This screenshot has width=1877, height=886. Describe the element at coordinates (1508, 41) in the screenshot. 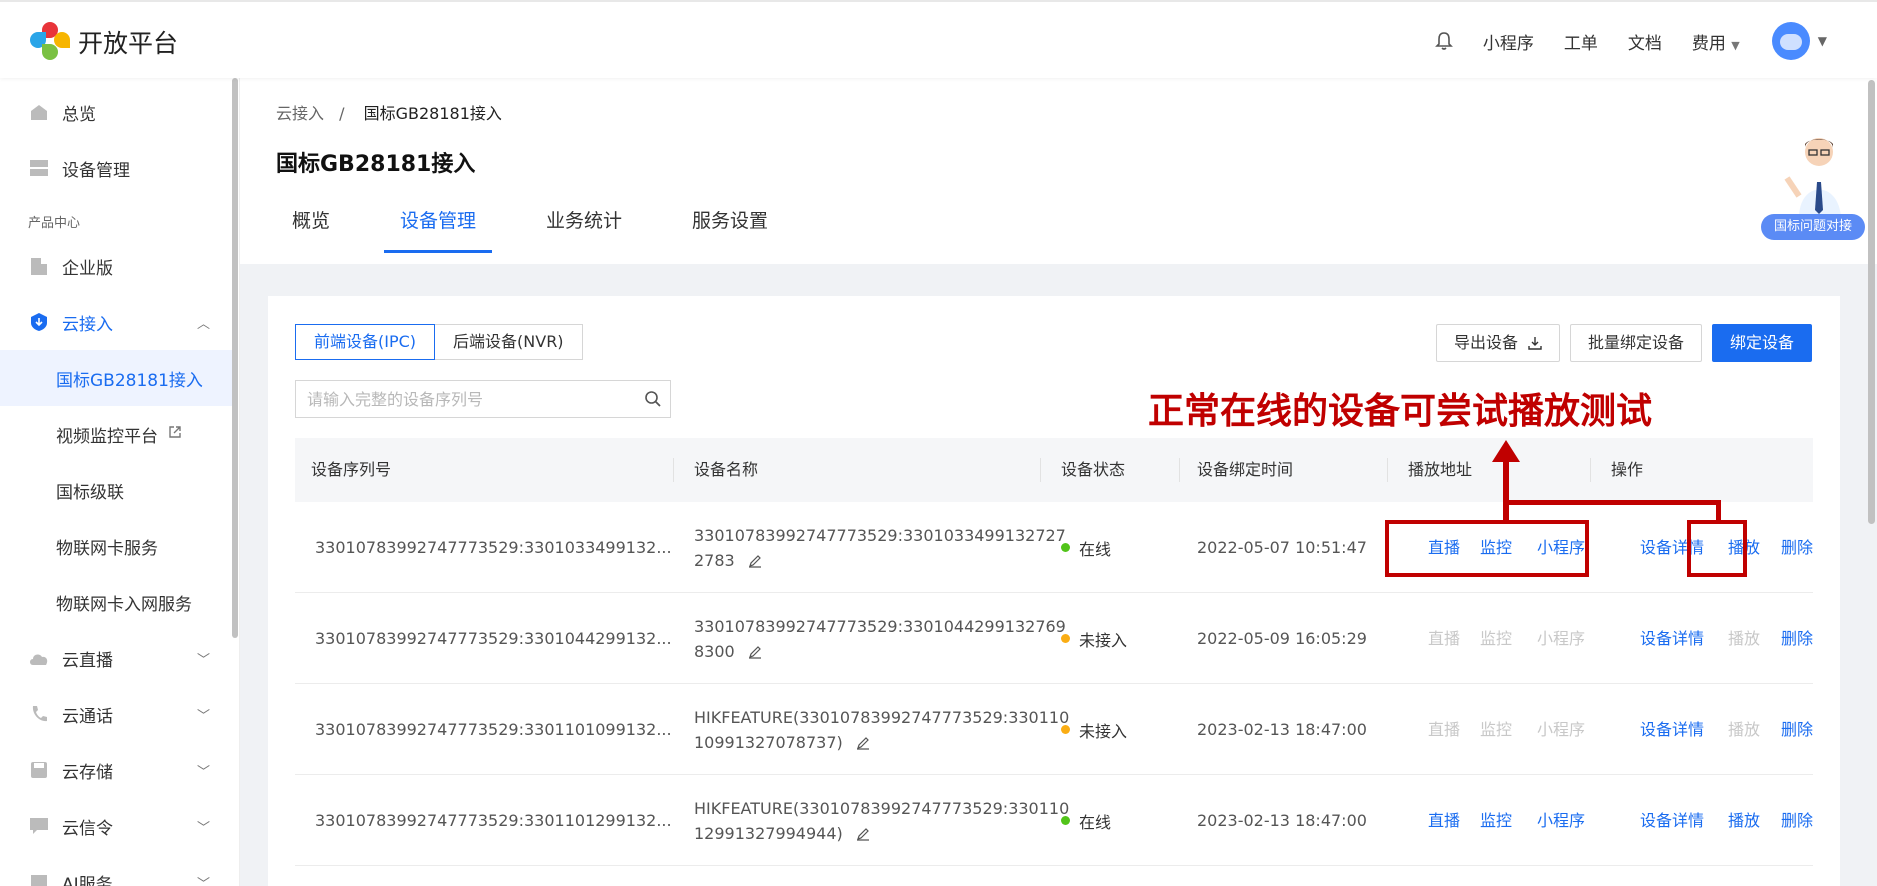

I see `nav-miniprogram: 小程序` at that location.